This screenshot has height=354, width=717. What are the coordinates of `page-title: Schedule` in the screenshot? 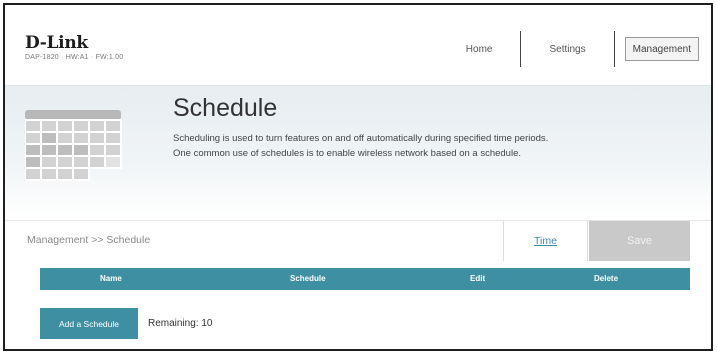 It's located at (225, 108).